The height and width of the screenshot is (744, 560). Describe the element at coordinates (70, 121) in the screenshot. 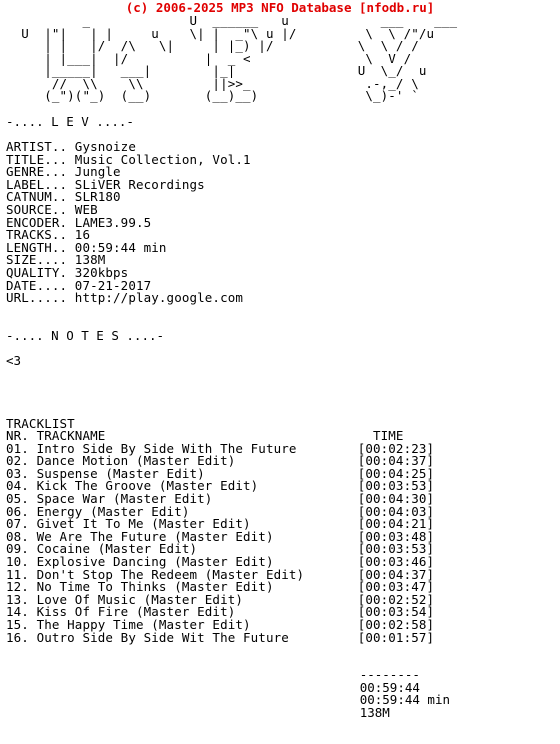

I see `release-info-header: -.... L E V ....-` at that location.